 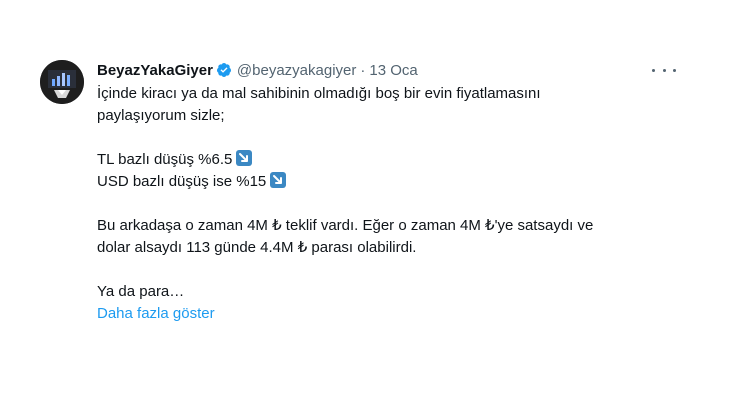 What do you see at coordinates (377, 314) in the screenshot?
I see `show-more-row: Daha fazla göster` at bounding box center [377, 314].